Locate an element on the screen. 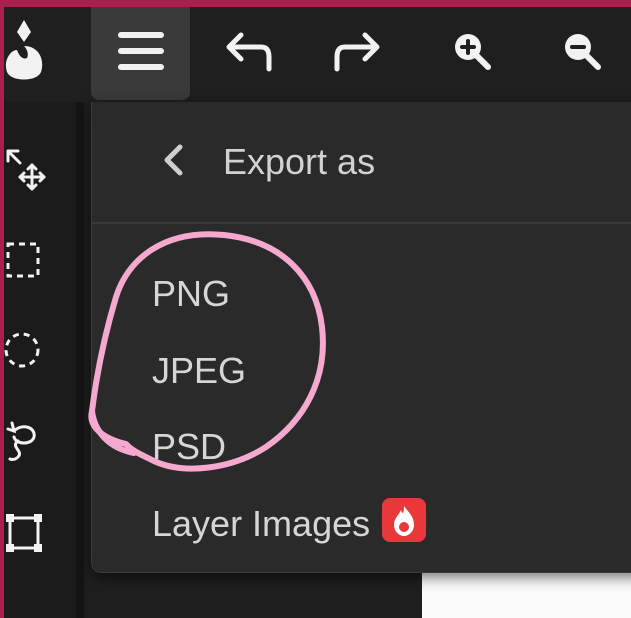 This screenshot has width=631, height=618. rect-select-icon is located at coordinates (24, 262).